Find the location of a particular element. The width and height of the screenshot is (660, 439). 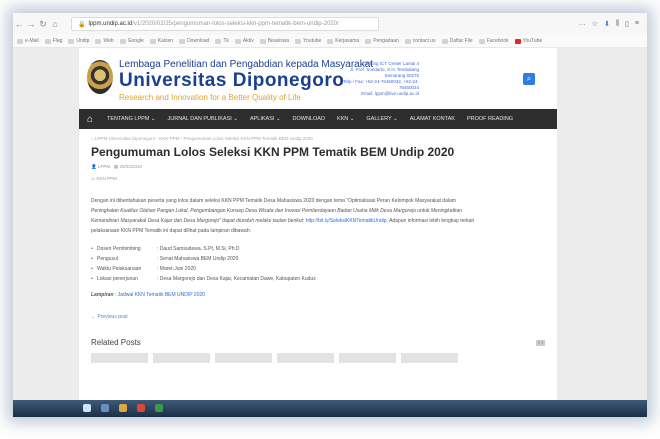

bookmark-item: Flag is located at coordinates (53, 41).